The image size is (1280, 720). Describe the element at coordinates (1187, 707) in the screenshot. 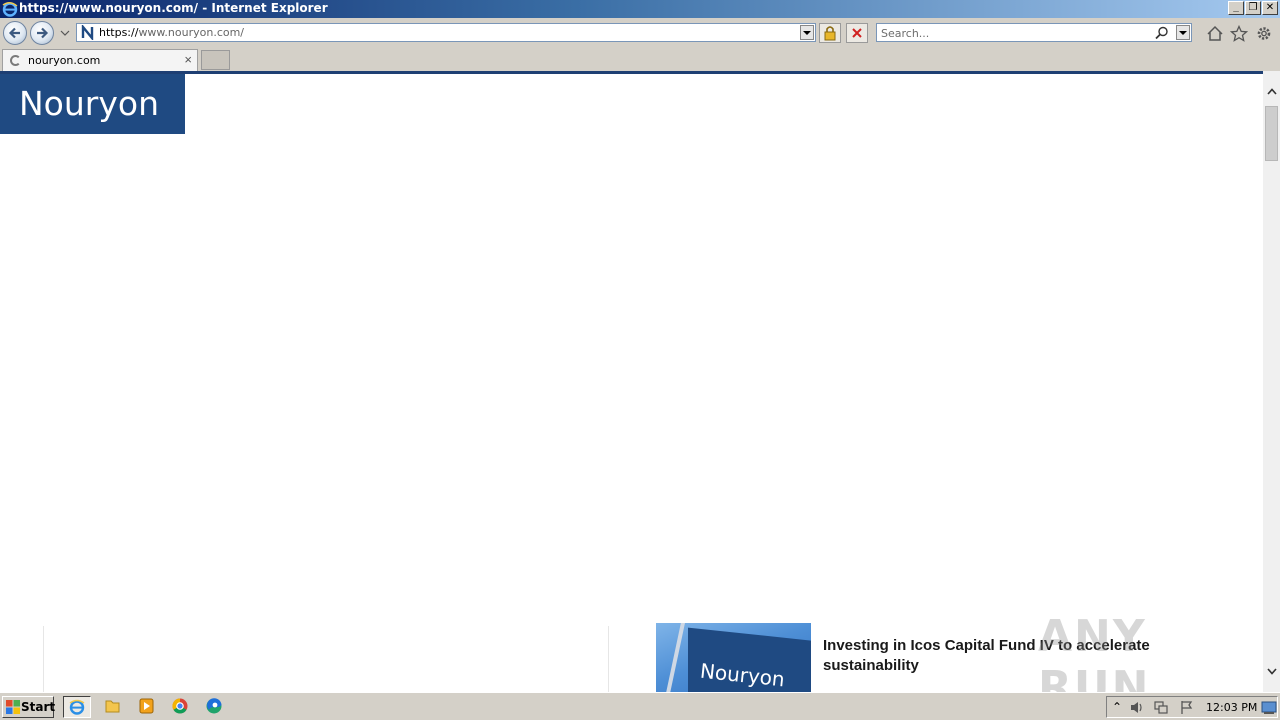

I see `action-center-flag-icon` at that location.